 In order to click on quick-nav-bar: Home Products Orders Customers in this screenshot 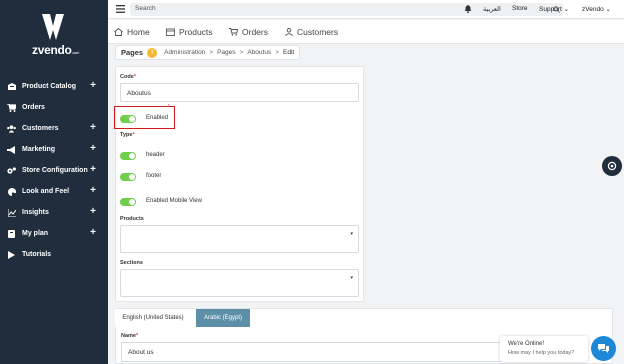, I will do `click(366, 32)`.